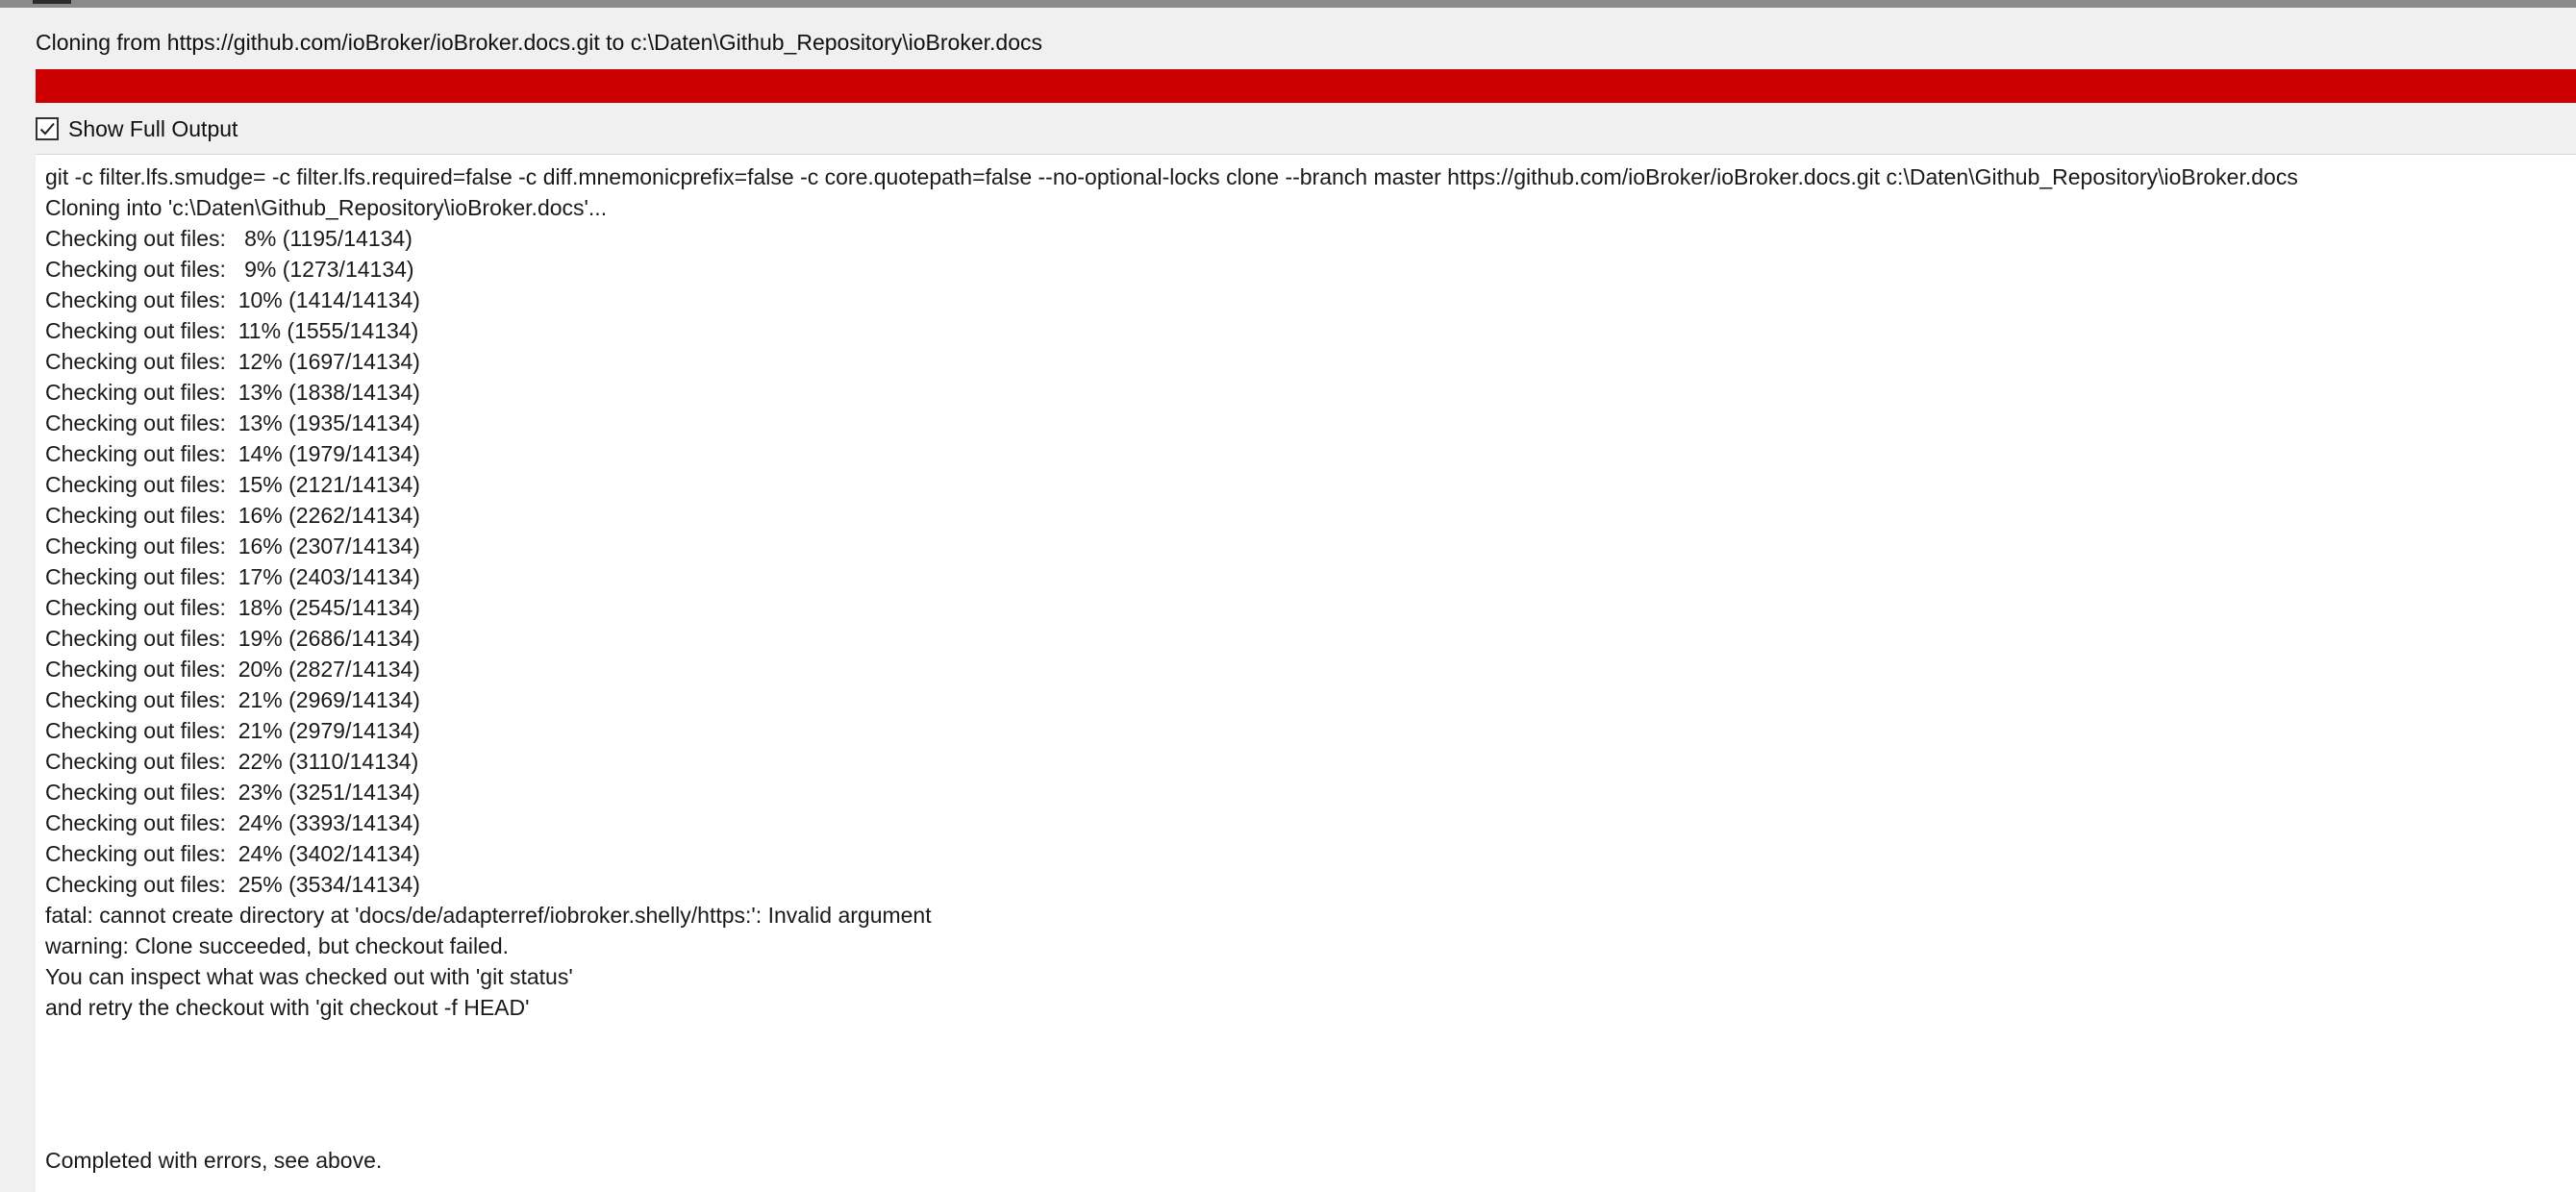 The width and height of the screenshot is (2576, 1192). Describe the element at coordinates (232, 361) in the screenshot. I see `output-line: Checking out files: 12% (1697/14134)` at that location.